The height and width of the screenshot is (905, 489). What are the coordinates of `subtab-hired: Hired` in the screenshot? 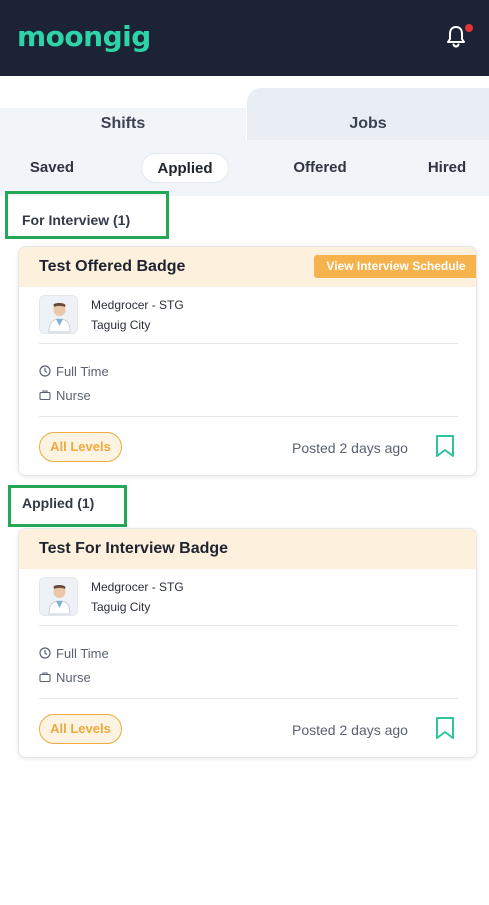 It's located at (447, 168).